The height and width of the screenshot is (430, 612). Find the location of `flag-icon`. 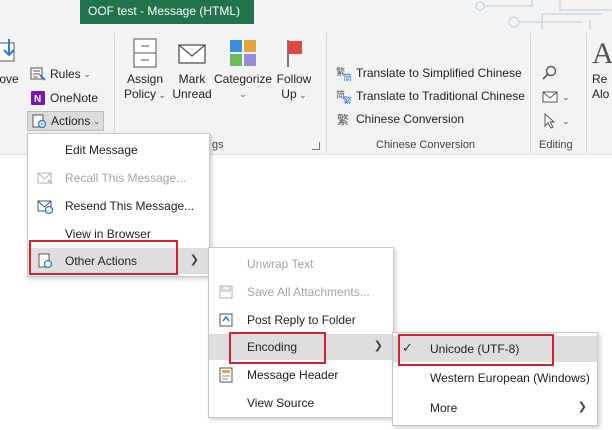

flag-icon is located at coordinates (294, 53).